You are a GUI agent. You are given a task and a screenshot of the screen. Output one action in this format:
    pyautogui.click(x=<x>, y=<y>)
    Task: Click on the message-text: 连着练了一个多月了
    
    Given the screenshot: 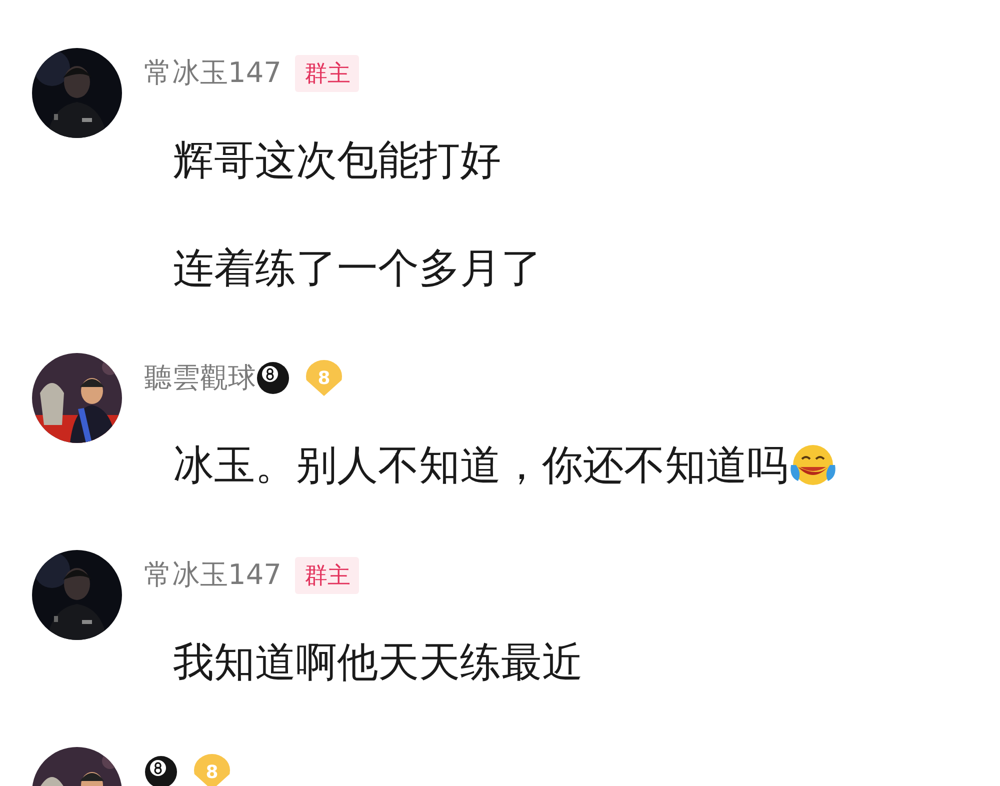 What is the action you would take?
    pyautogui.click(x=358, y=268)
    